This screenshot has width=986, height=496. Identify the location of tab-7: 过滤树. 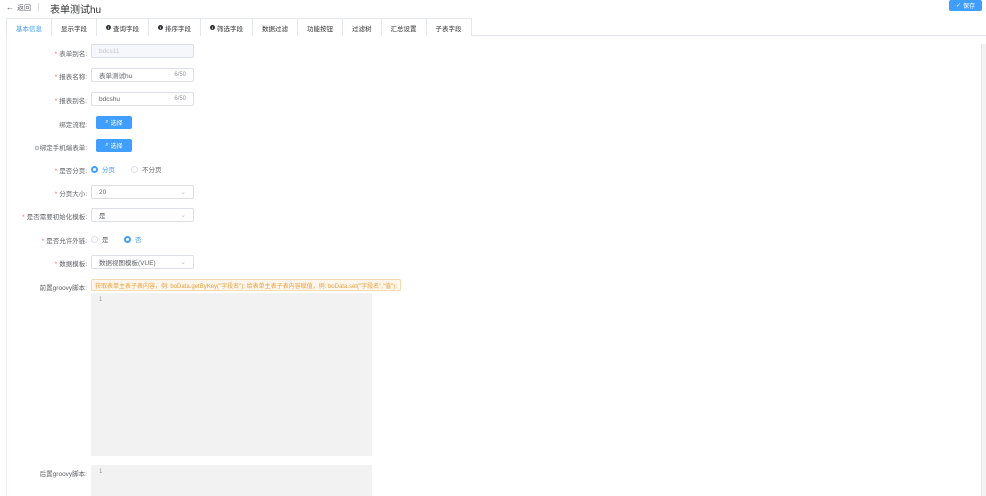
(362, 27).